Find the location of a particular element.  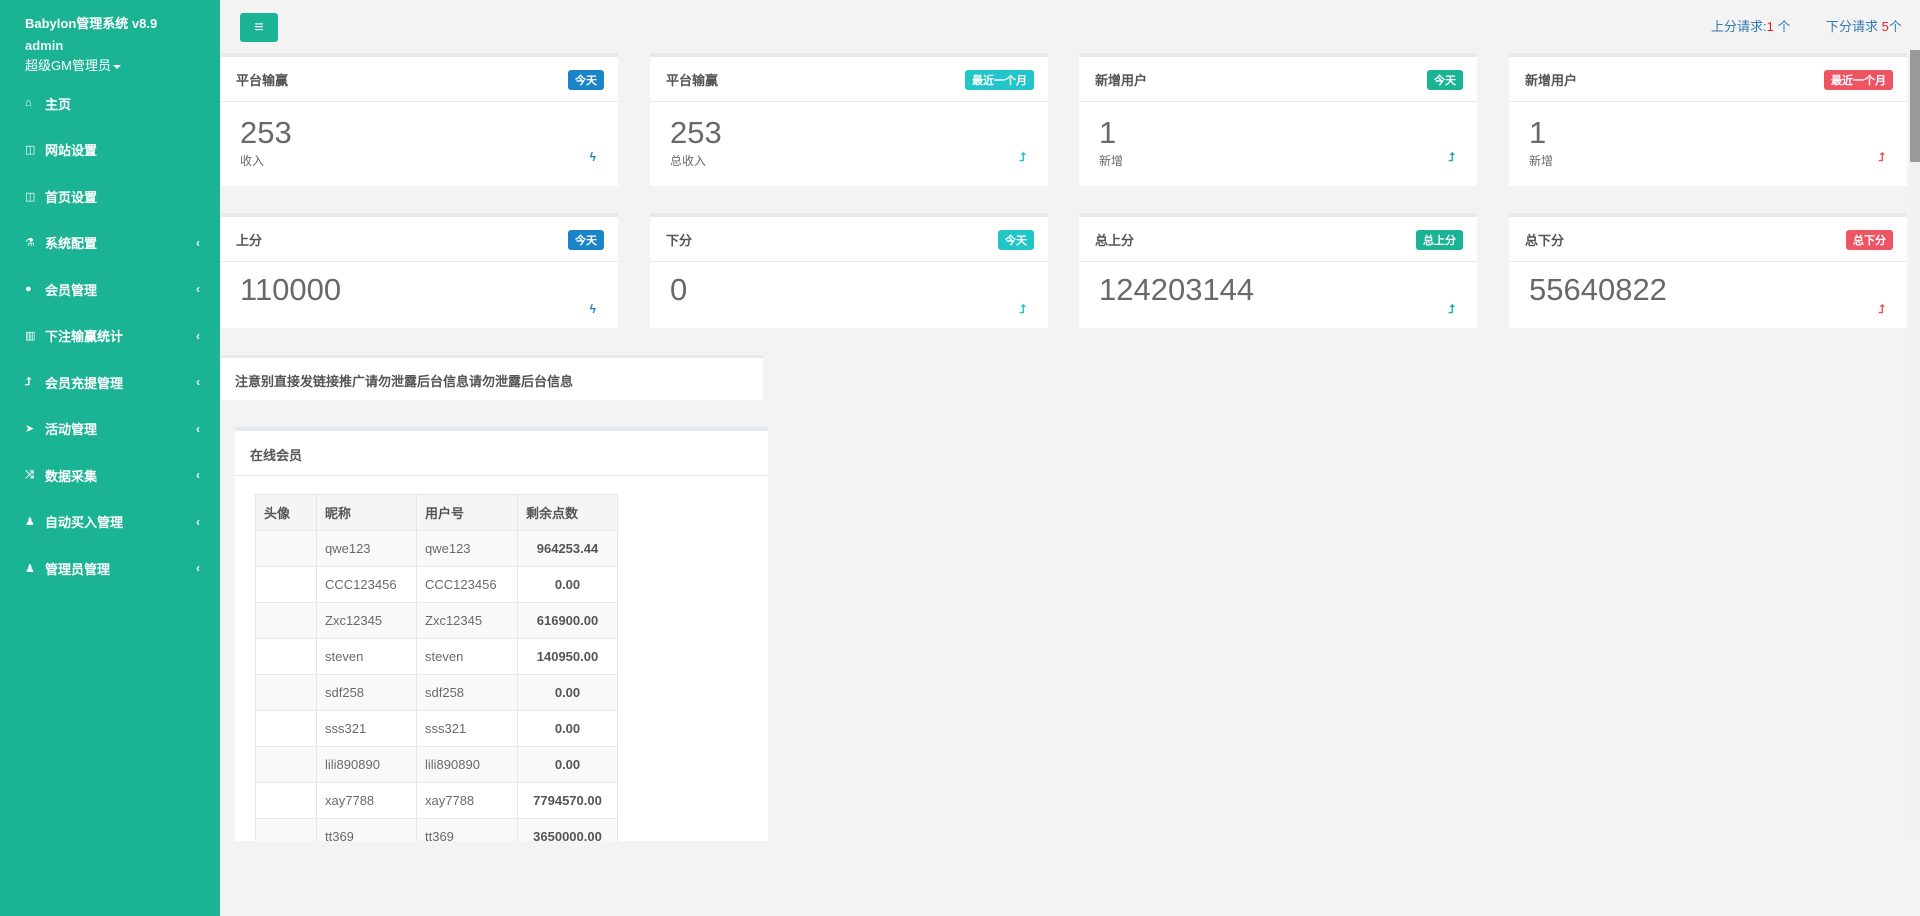

panel-title: 在线会员 is located at coordinates (501, 453).